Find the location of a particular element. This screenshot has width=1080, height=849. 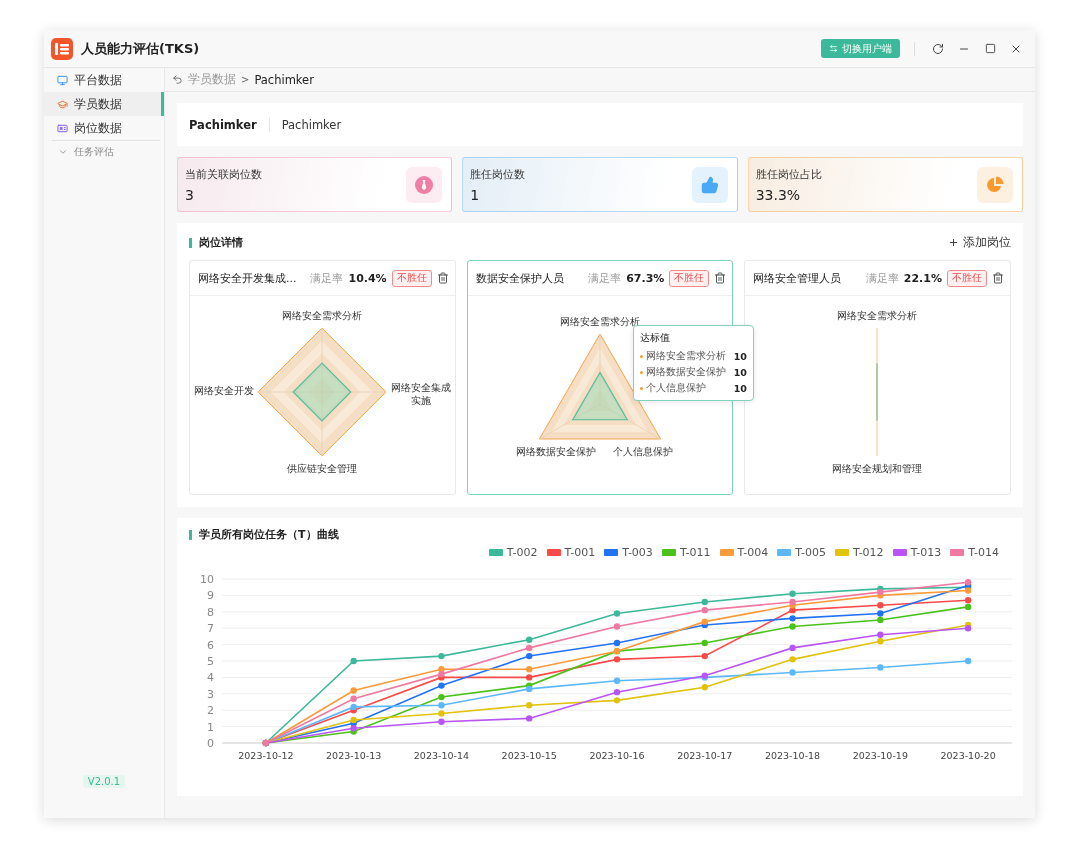

sidebar-item: 平台数据 is located at coordinates (104, 80).